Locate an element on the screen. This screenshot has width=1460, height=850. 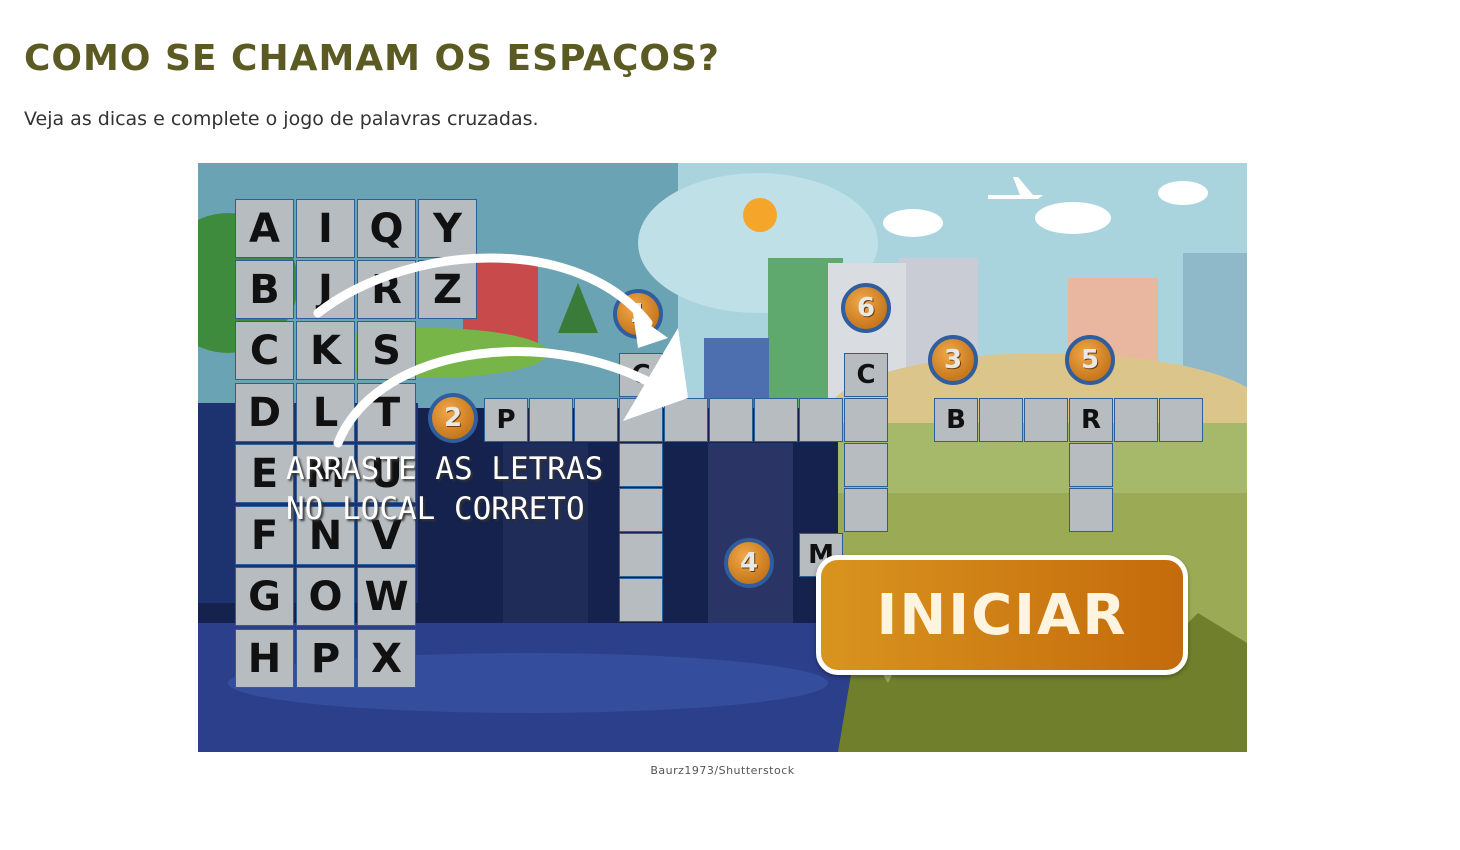
image-credit: Baurz1973/Shutterstock is located at coordinates (722, 770).